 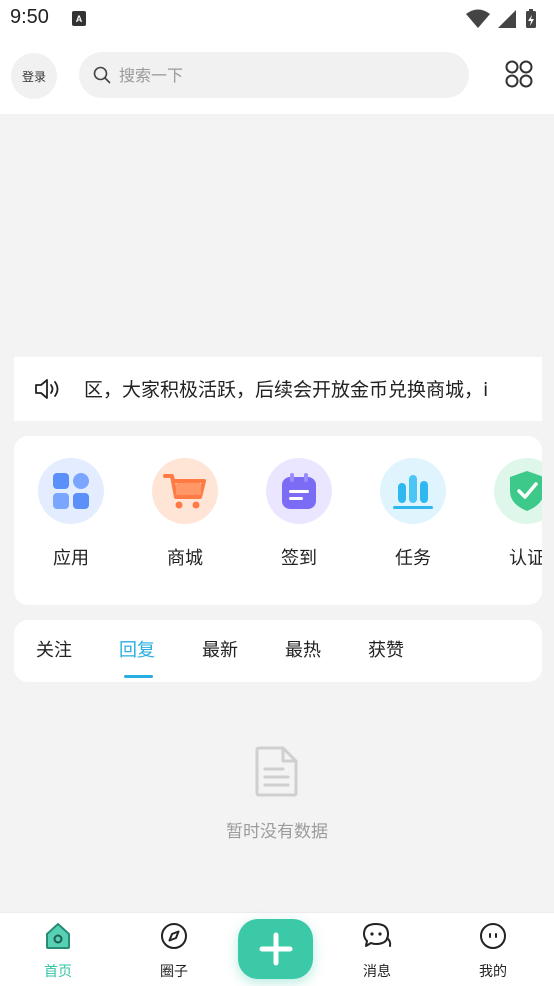 I want to click on empty-document-icon, so click(x=276, y=771).